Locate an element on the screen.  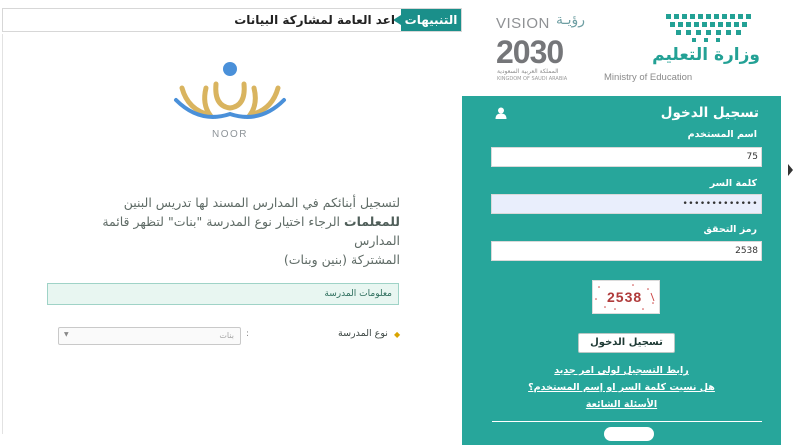
school-info-section: معلومات المدرسة is located at coordinates (223, 294).